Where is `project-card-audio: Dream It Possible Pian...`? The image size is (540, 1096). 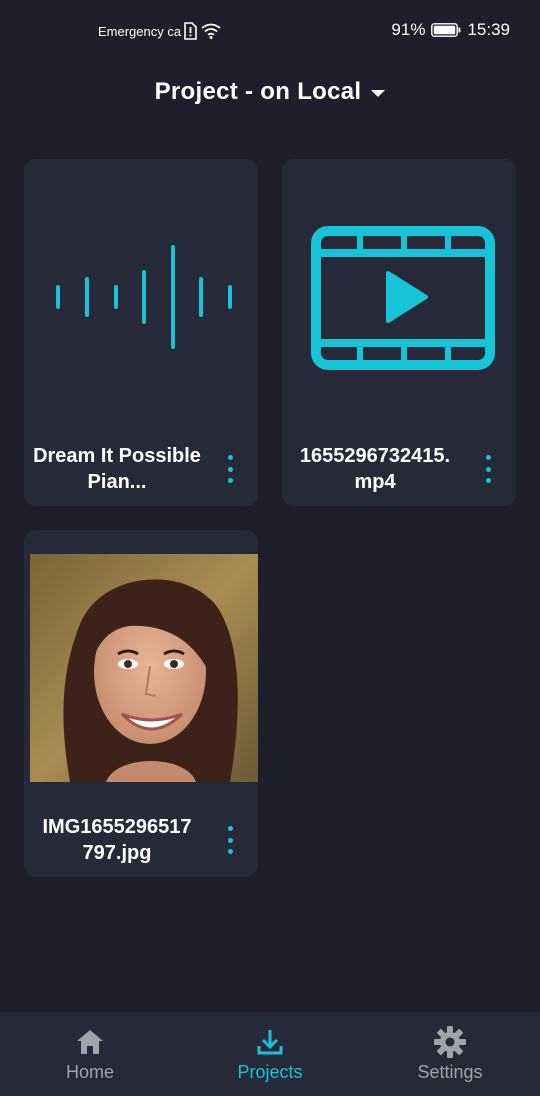 project-card-audio: Dream It Possible Pian... is located at coordinates (141, 332).